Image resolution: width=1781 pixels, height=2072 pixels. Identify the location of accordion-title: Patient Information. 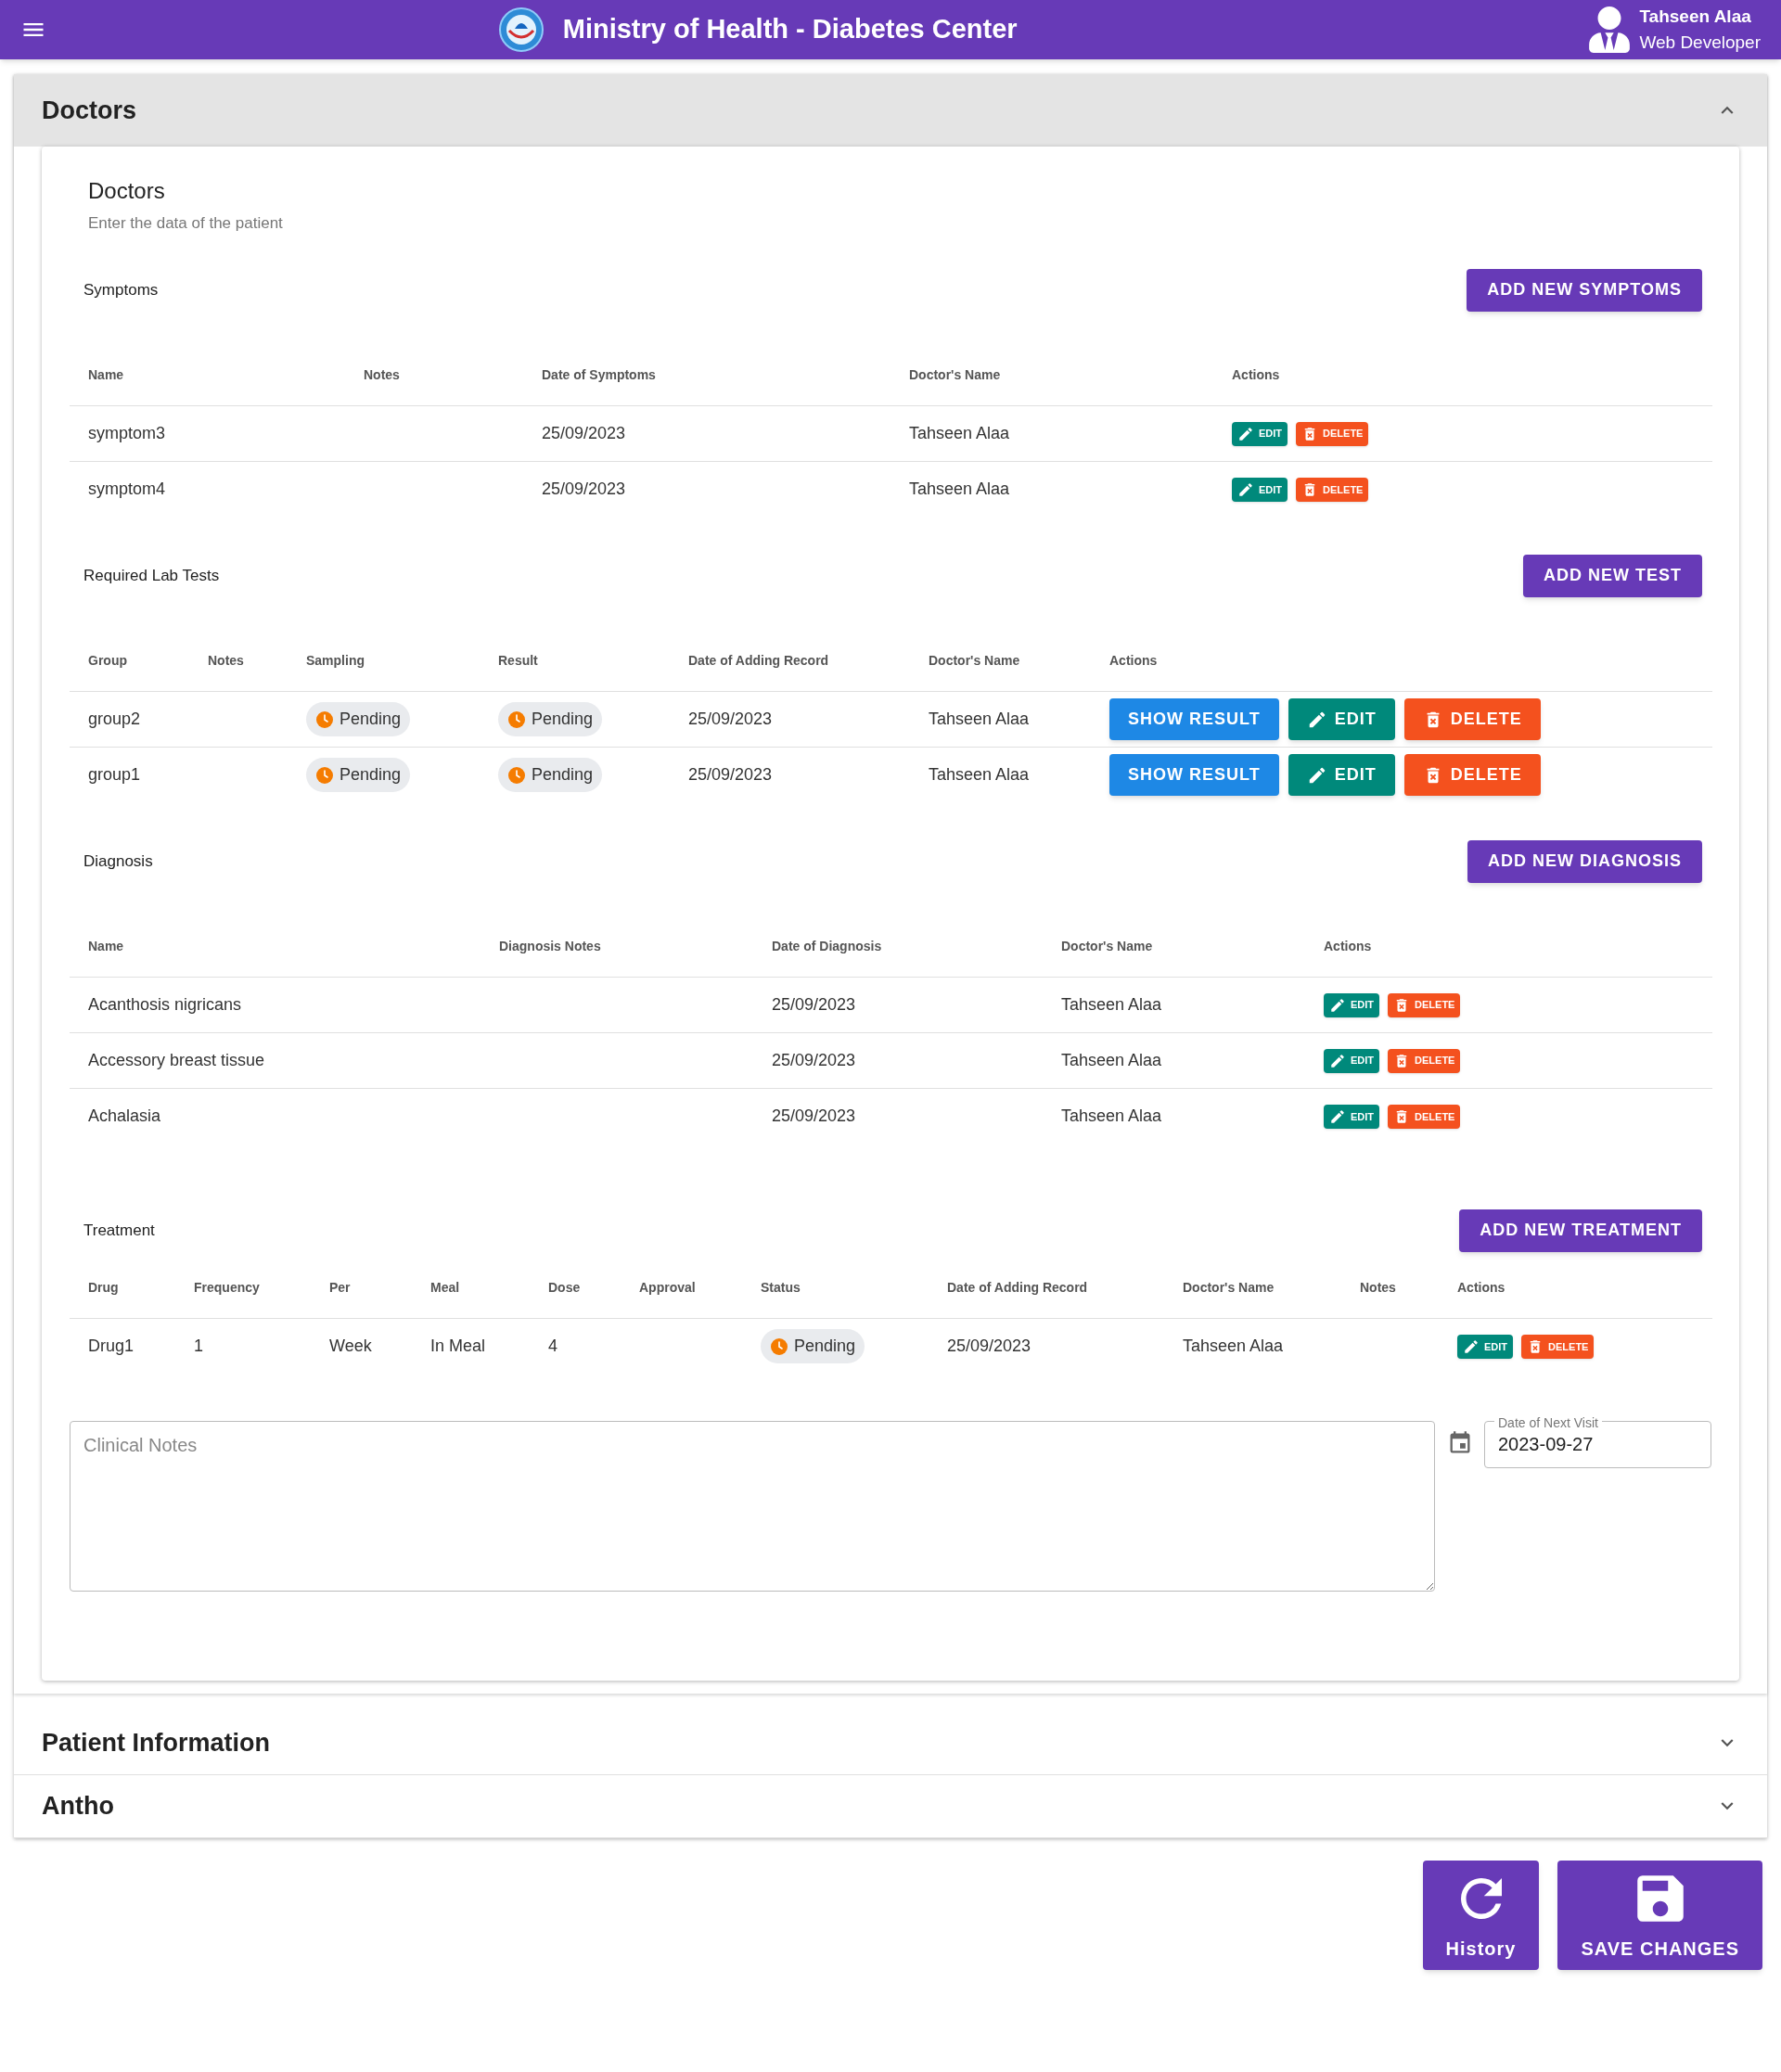
(156, 1743).